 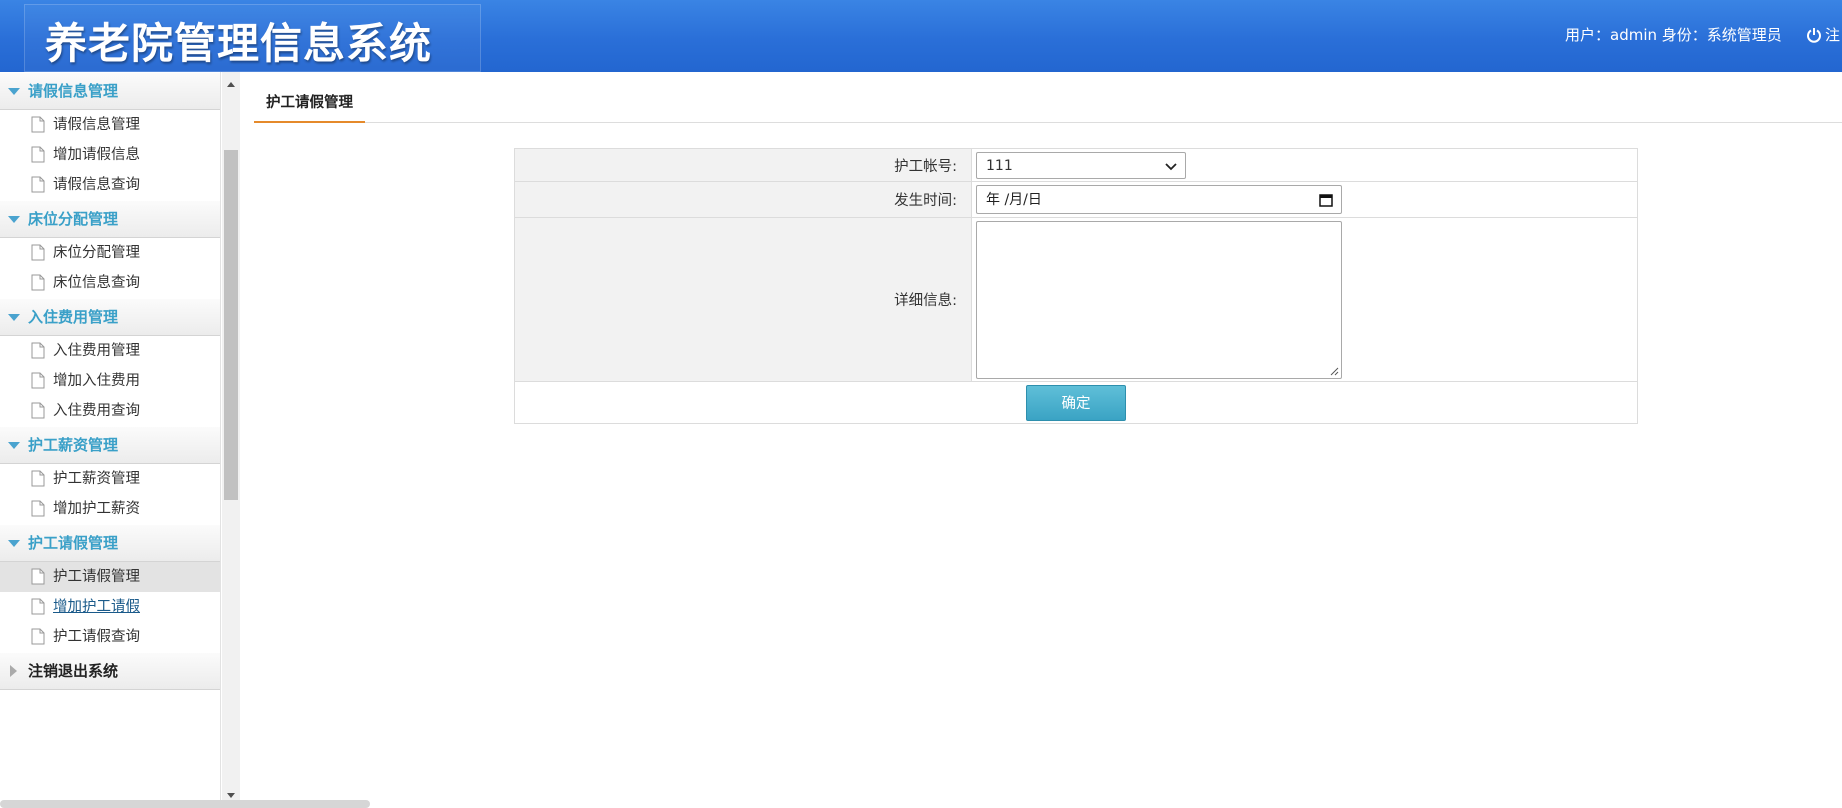 What do you see at coordinates (96, 607) in the screenshot?
I see `menu-item-label: 增加护工请假` at bounding box center [96, 607].